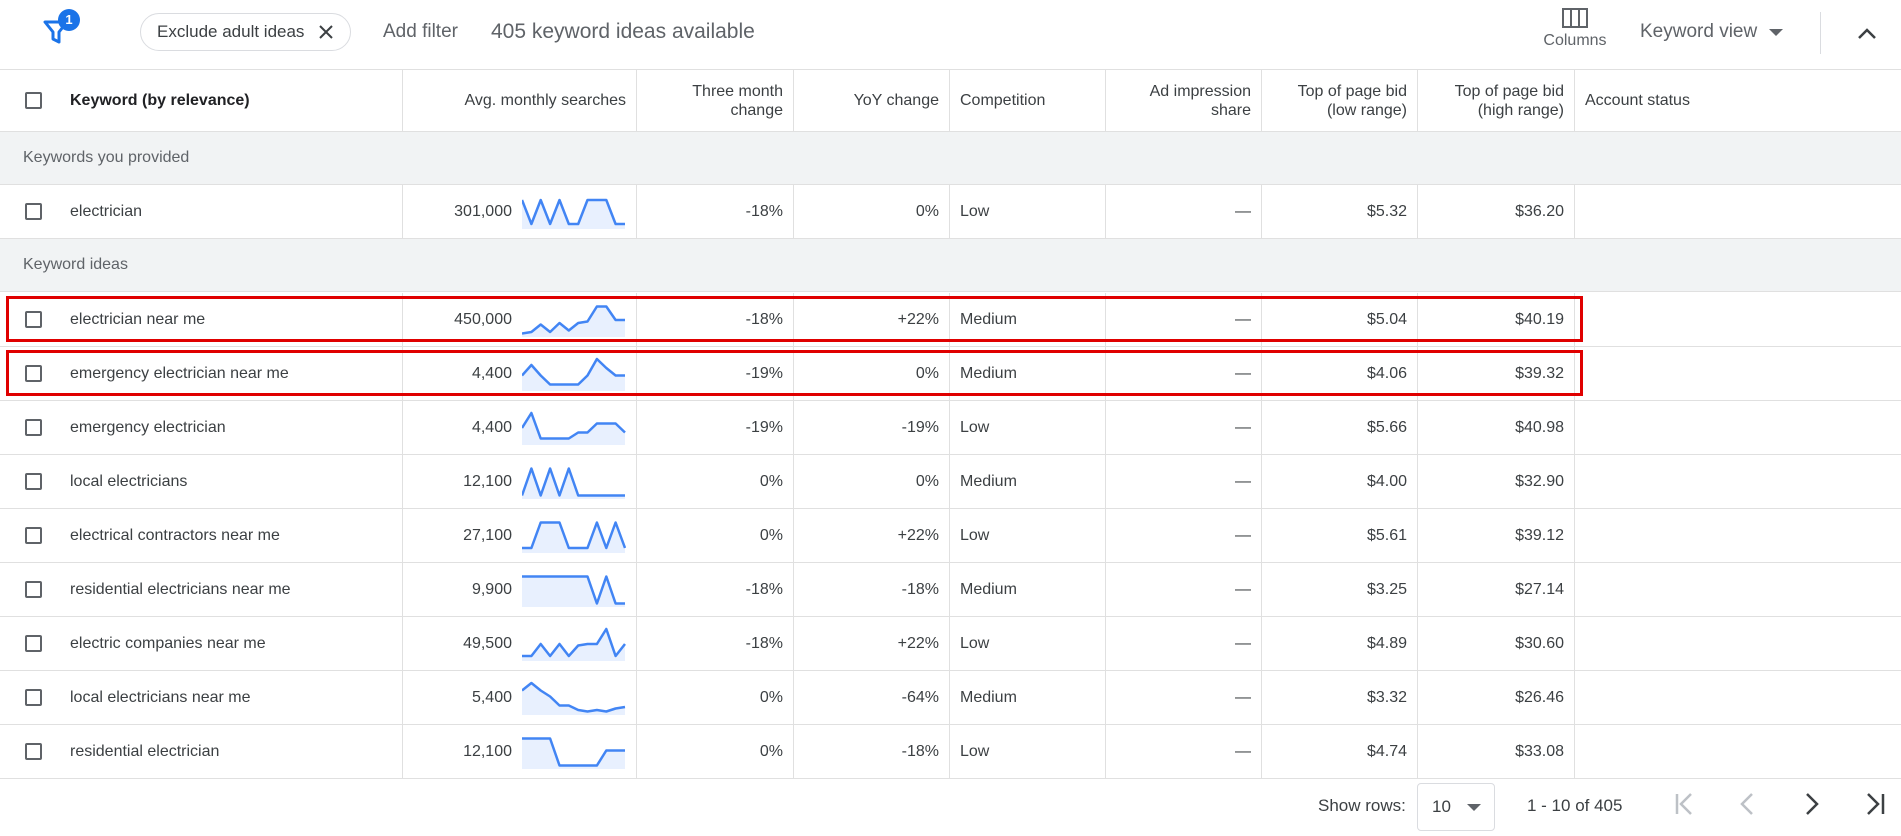 The width and height of the screenshot is (1901, 836). I want to click on column-yoy-change: YoY change, so click(872, 100).